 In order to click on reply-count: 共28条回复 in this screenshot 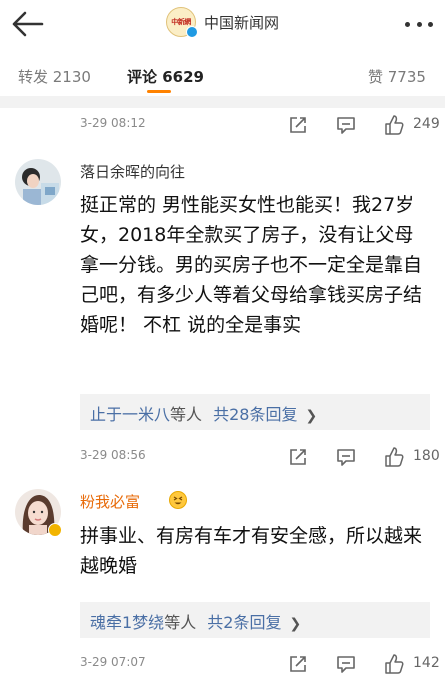, I will do `click(255, 414)`.